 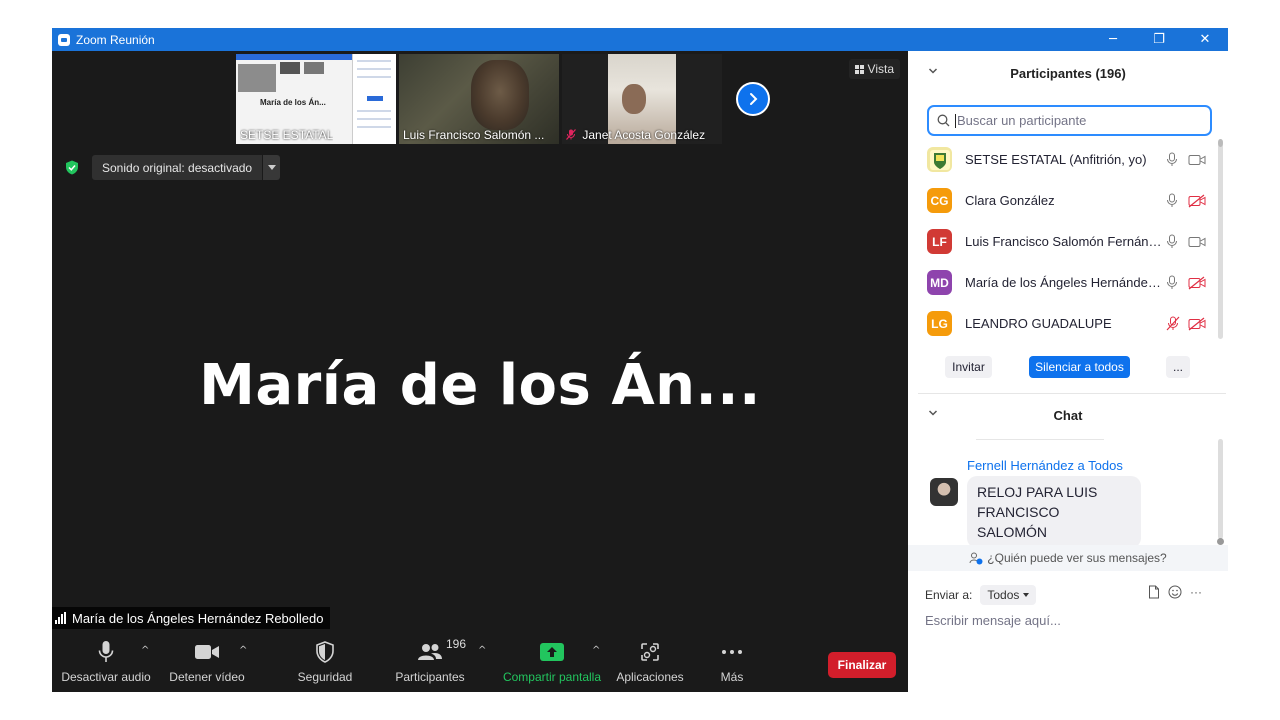 I want to click on more-label: Más, so click(x=732, y=677).